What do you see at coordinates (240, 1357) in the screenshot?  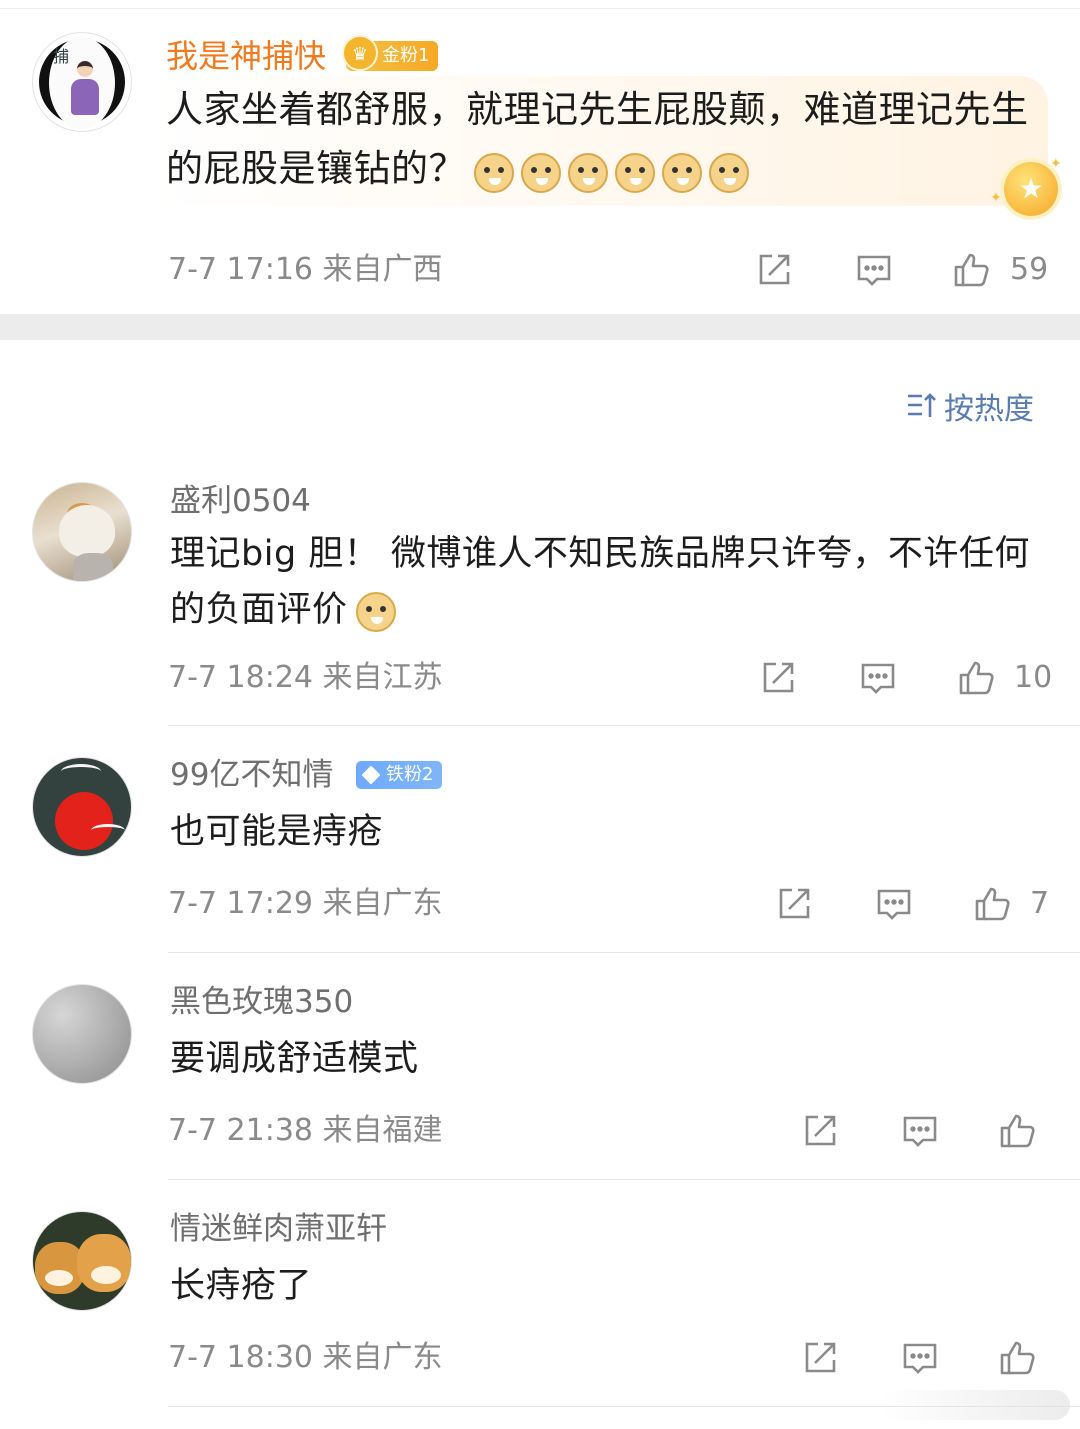 I see `comment-time: 7-7 18:30` at bounding box center [240, 1357].